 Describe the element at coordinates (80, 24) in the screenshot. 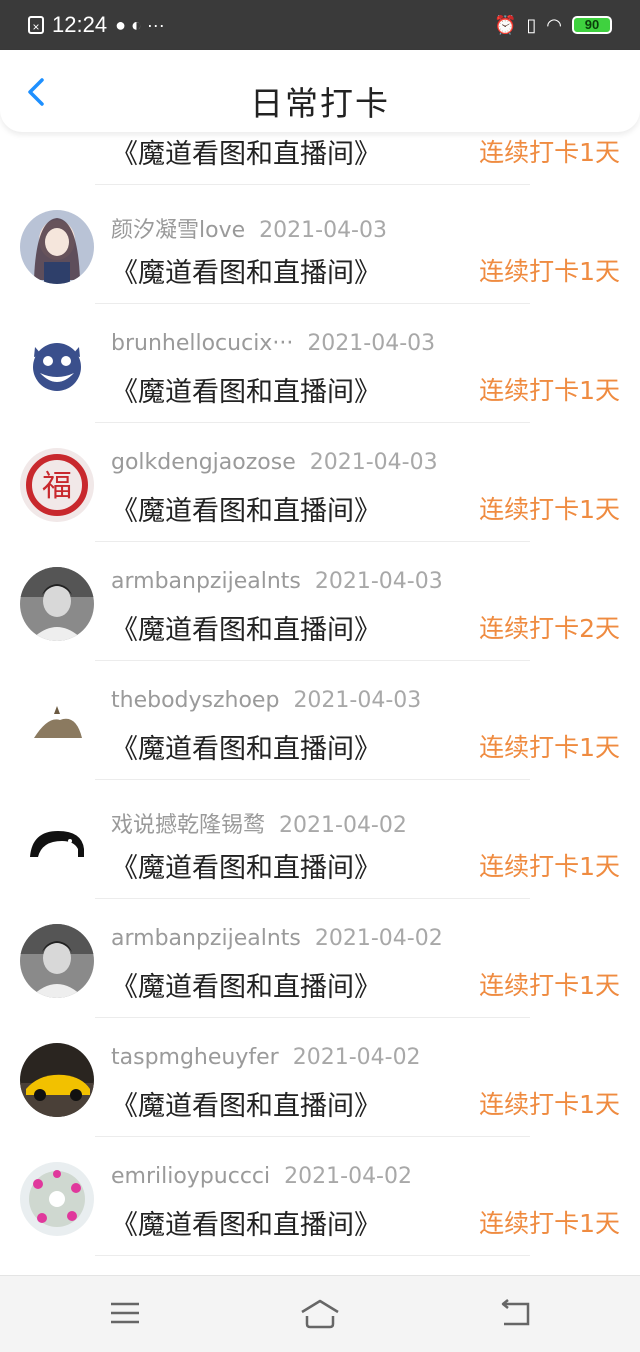

I see `status-time: 12:24` at that location.